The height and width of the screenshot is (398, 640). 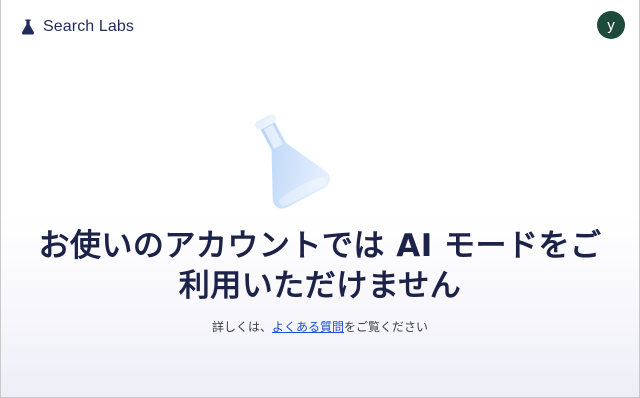 What do you see at coordinates (241, 327) in the screenshot?
I see `help-prefix: 詳しくは、` at bounding box center [241, 327].